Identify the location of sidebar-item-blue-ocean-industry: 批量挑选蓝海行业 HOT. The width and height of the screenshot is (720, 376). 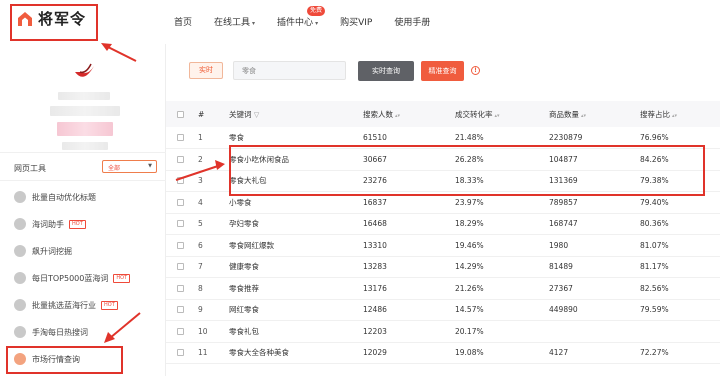
(89, 305).